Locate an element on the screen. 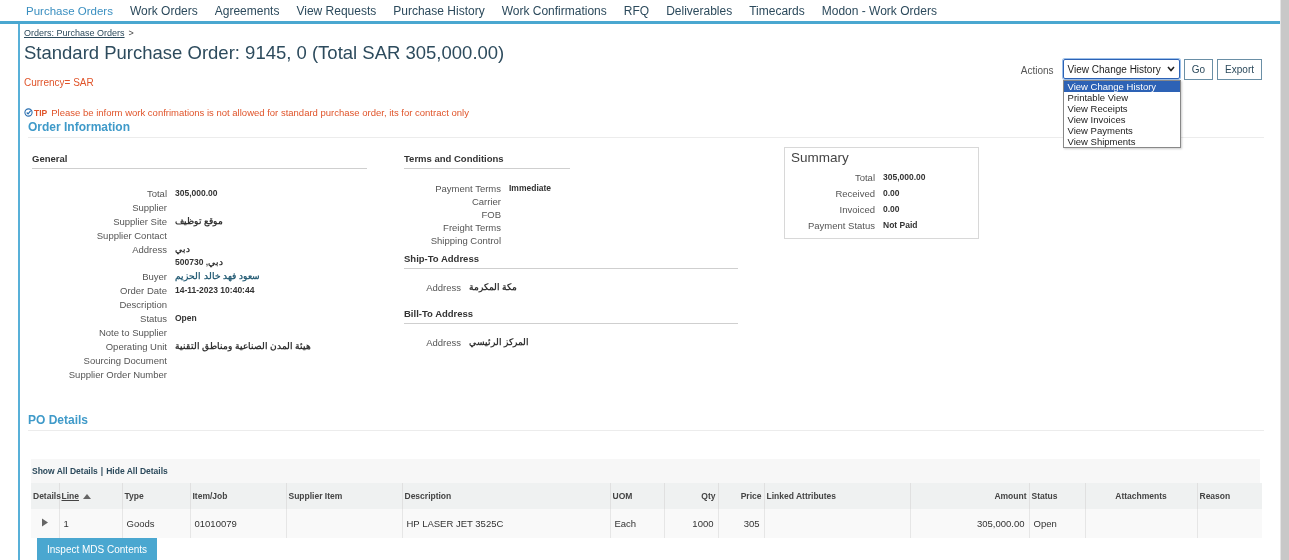 Image resolution: width=1289 pixels, height=560 pixels. check-circle-icon is located at coordinates (28, 112).